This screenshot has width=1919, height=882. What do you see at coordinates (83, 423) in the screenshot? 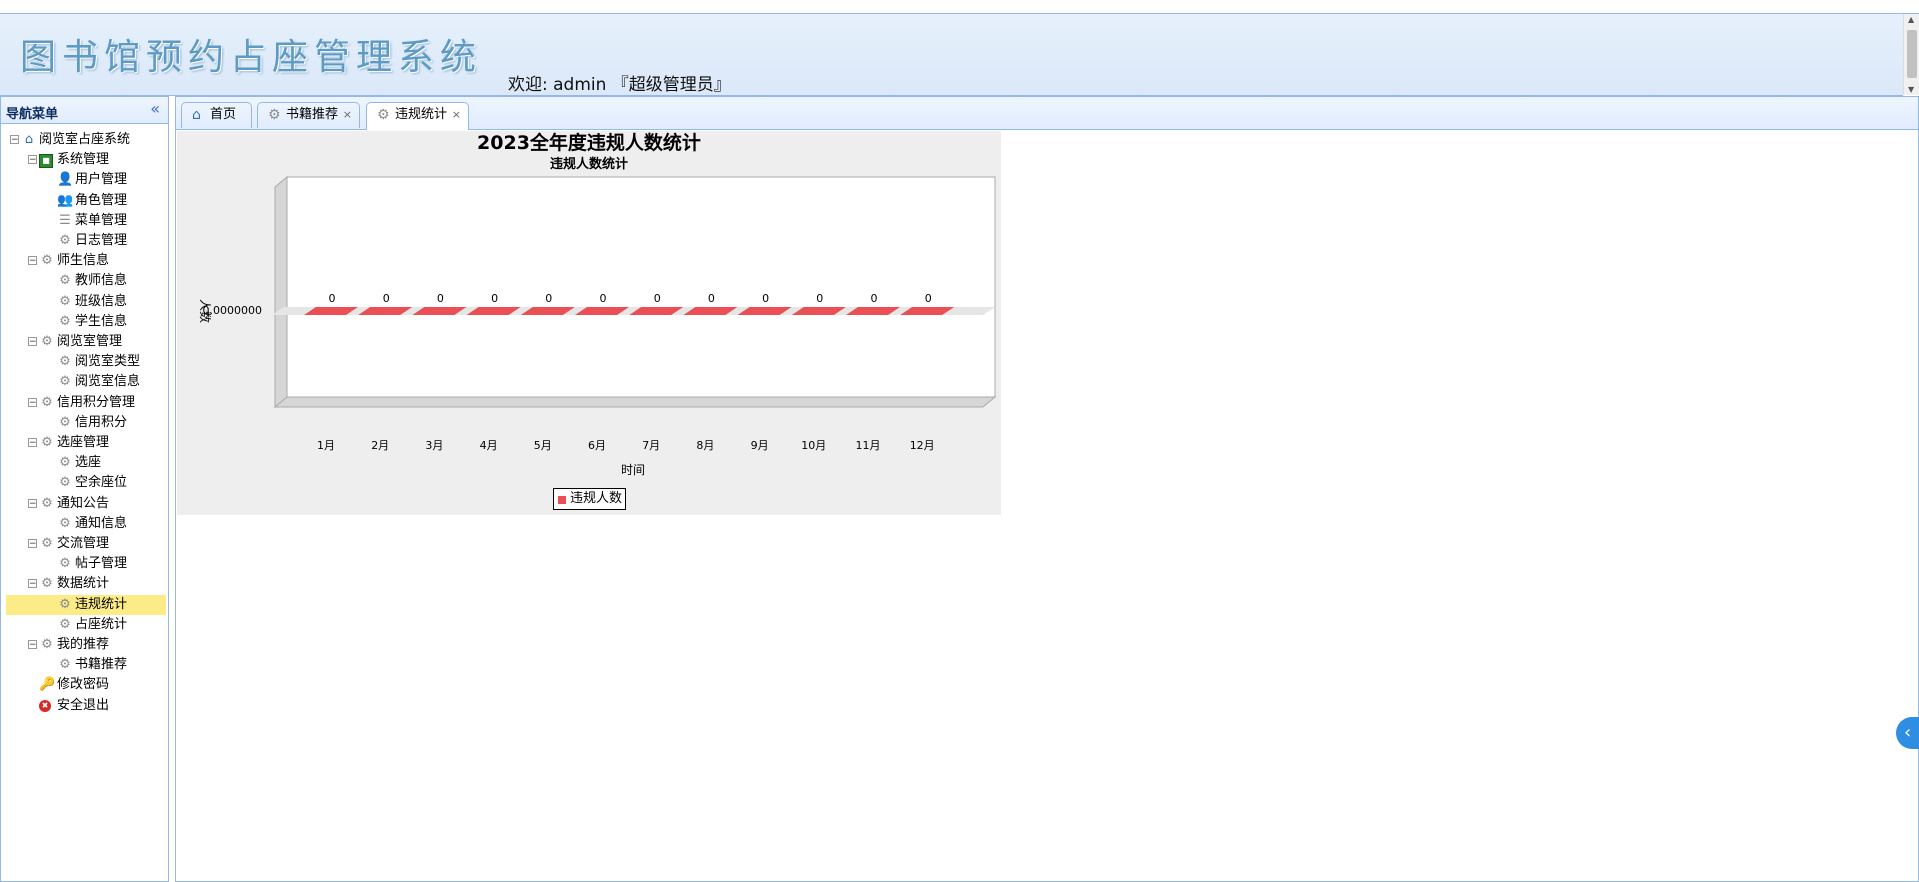
I see `sidebar-item-credit-points: ⚙ 信用积分` at bounding box center [83, 423].